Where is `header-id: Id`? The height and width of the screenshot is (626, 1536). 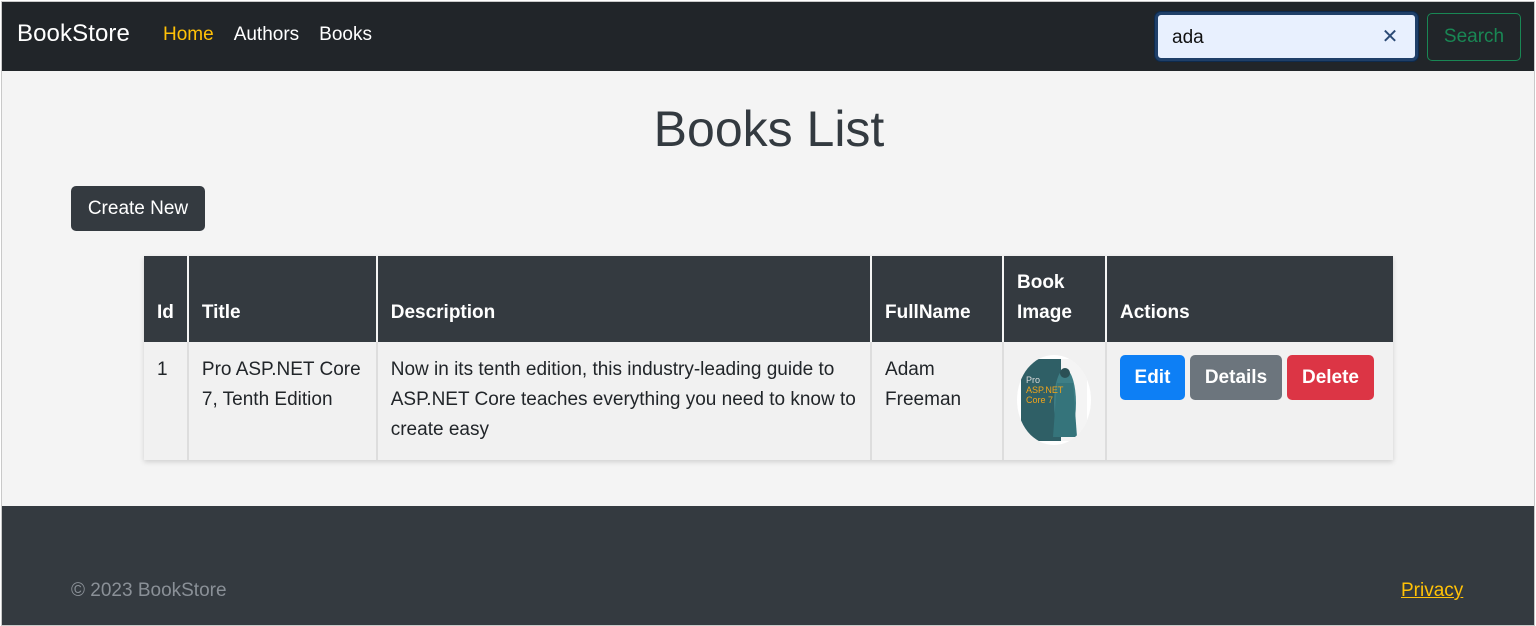
header-id: Id is located at coordinates (166, 299).